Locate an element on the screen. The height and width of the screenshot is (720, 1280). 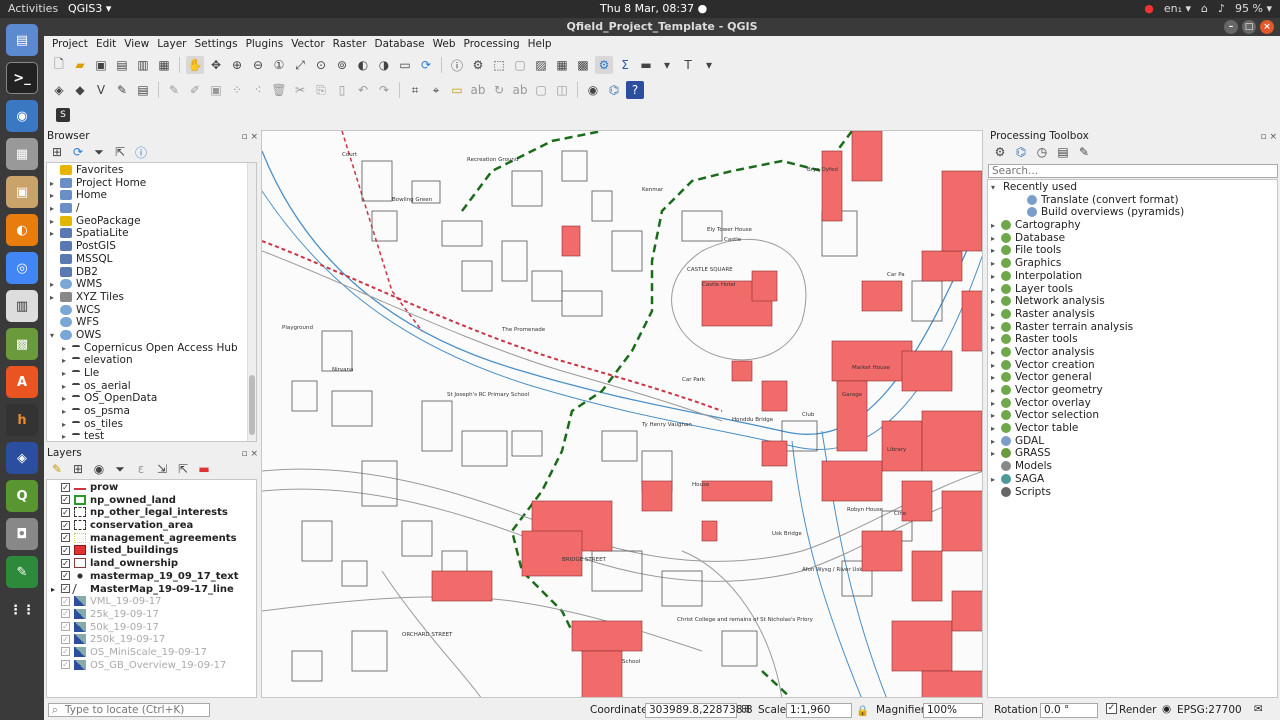
globe-plugin-icon: ◉ is located at coordinates (593, 90).